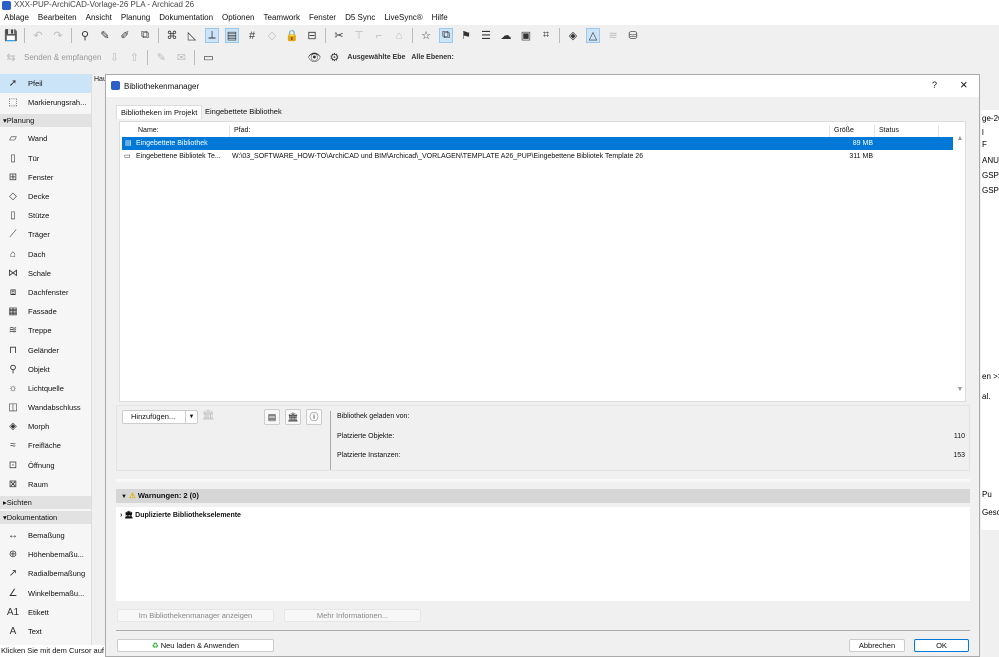  I want to click on list-icon: ☰, so click(486, 35).